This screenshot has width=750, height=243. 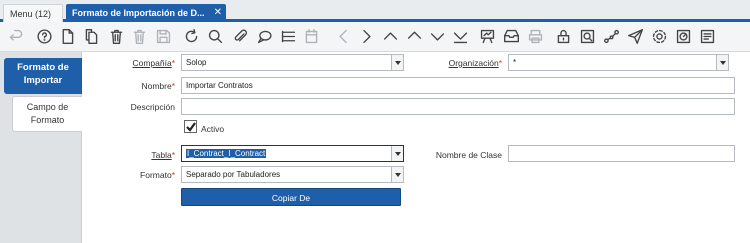 What do you see at coordinates (437, 36) in the screenshot?
I see `detail-record-icon` at bounding box center [437, 36].